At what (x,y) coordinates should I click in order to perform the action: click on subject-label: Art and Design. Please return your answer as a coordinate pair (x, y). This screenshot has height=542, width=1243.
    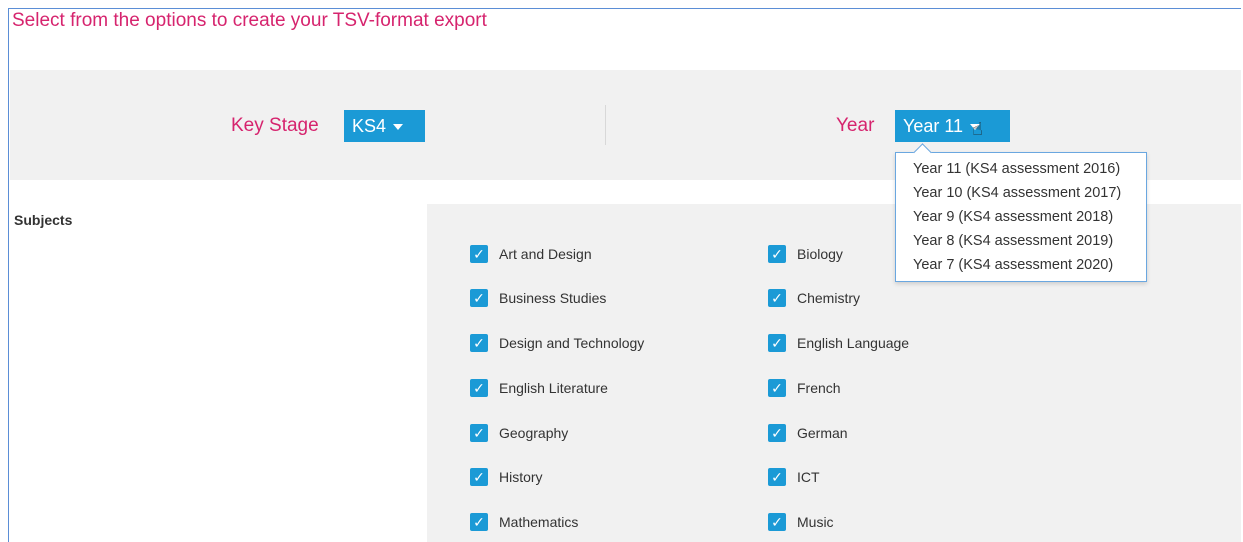
    Looking at the image, I should click on (545, 254).